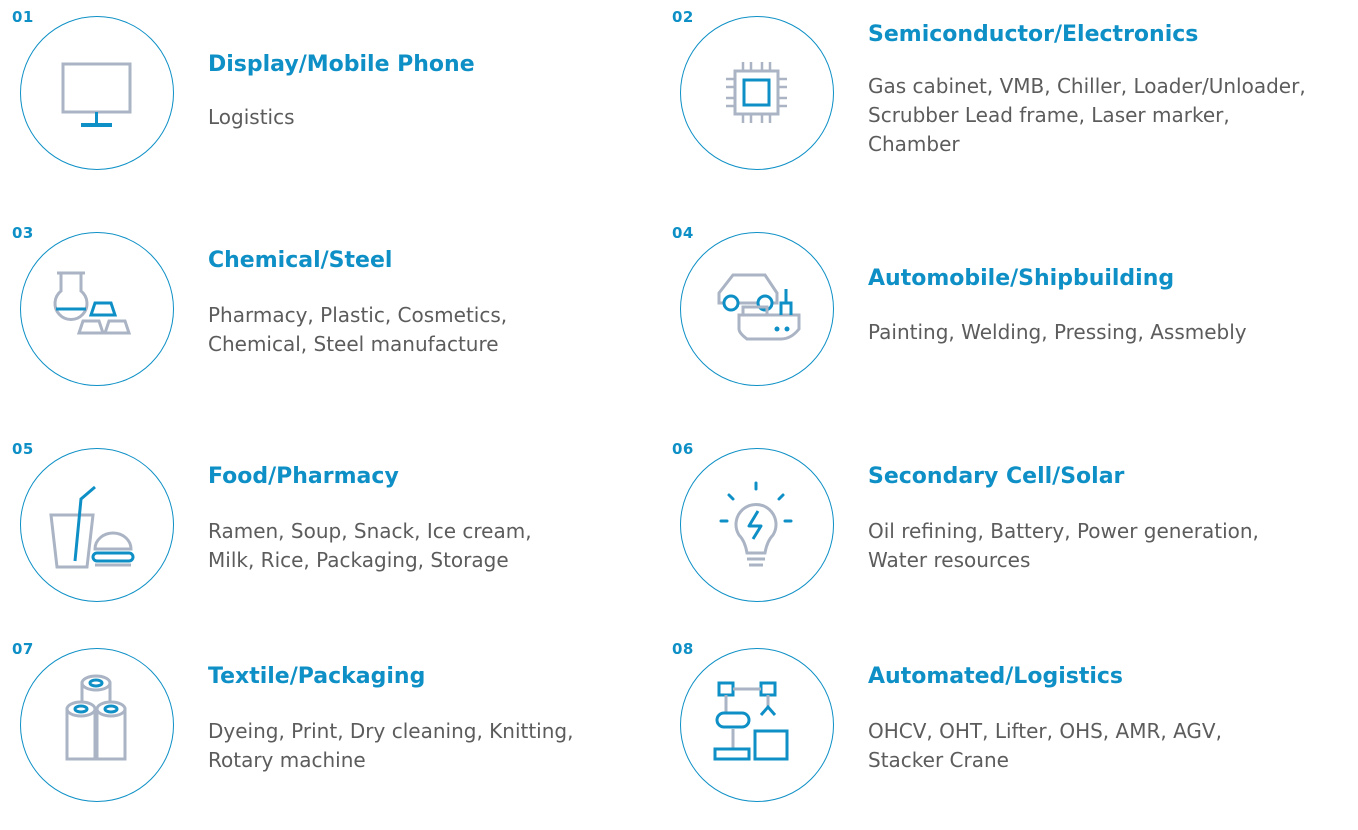  What do you see at coordinates (751, 721) in the screenshot?
I see `robot-arm-icon` at bounding box center [751, 721].